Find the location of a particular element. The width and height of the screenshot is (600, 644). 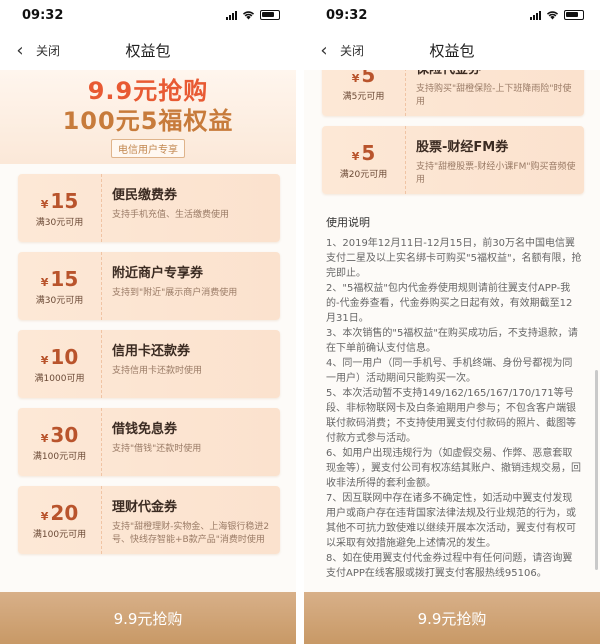

scrollbar is located at coordinates (596, 470).